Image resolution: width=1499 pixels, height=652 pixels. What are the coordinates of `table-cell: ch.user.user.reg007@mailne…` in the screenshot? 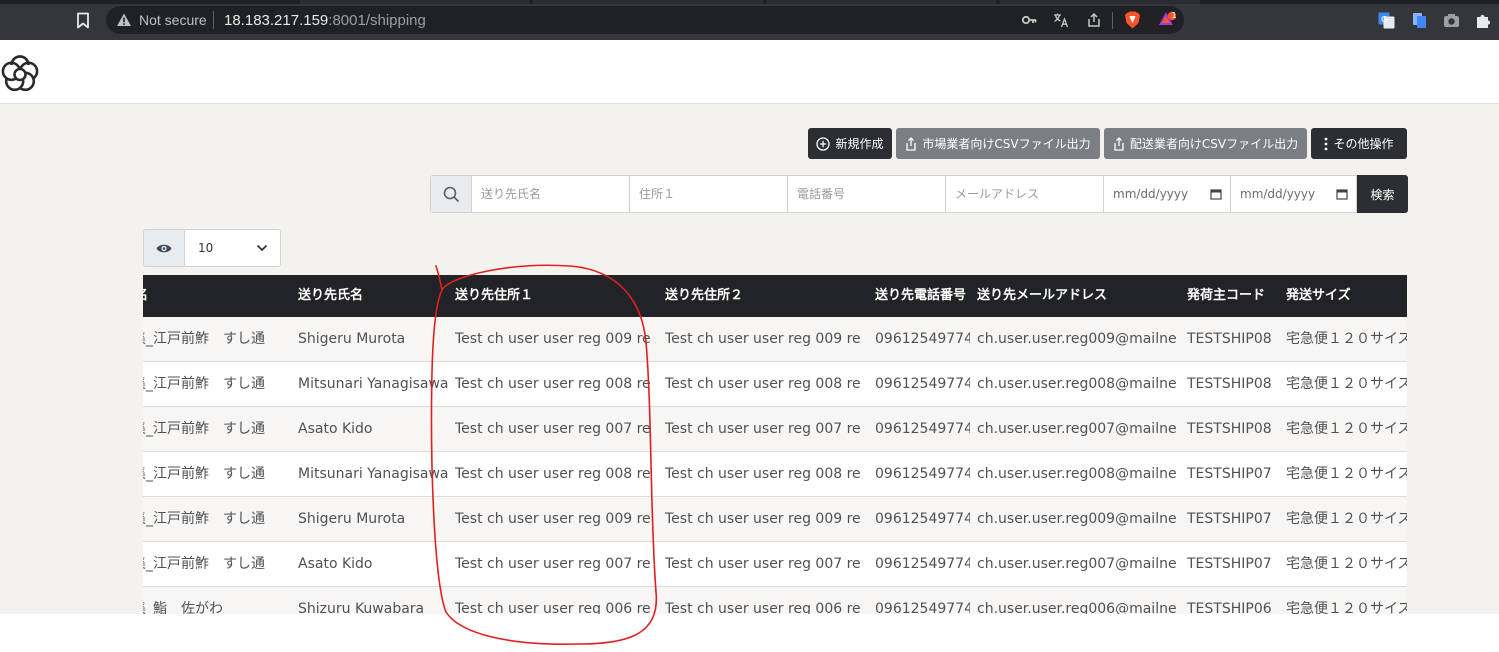 It's located at (1077, 429).